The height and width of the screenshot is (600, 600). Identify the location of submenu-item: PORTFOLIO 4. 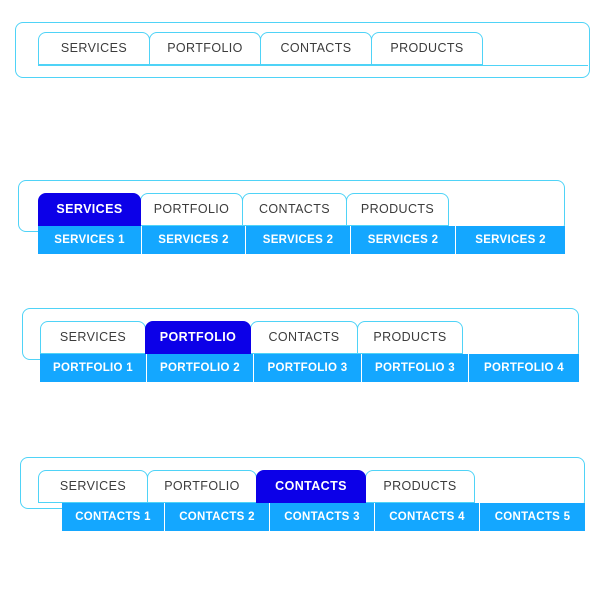
(524, 368).